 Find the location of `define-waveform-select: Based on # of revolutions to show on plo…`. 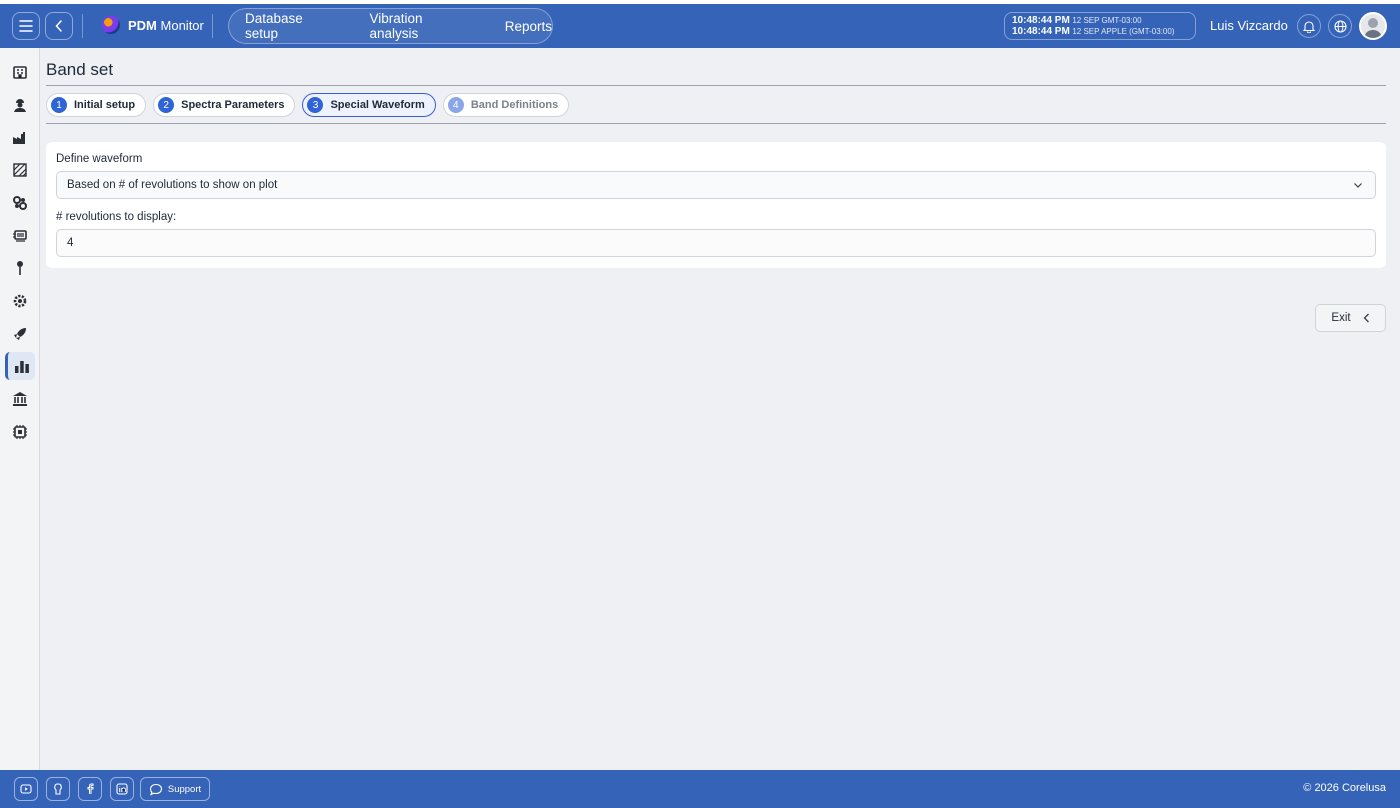

define-waveform-select: Based on # of revolutions to show on plo… is located at coordinates (716, 185).